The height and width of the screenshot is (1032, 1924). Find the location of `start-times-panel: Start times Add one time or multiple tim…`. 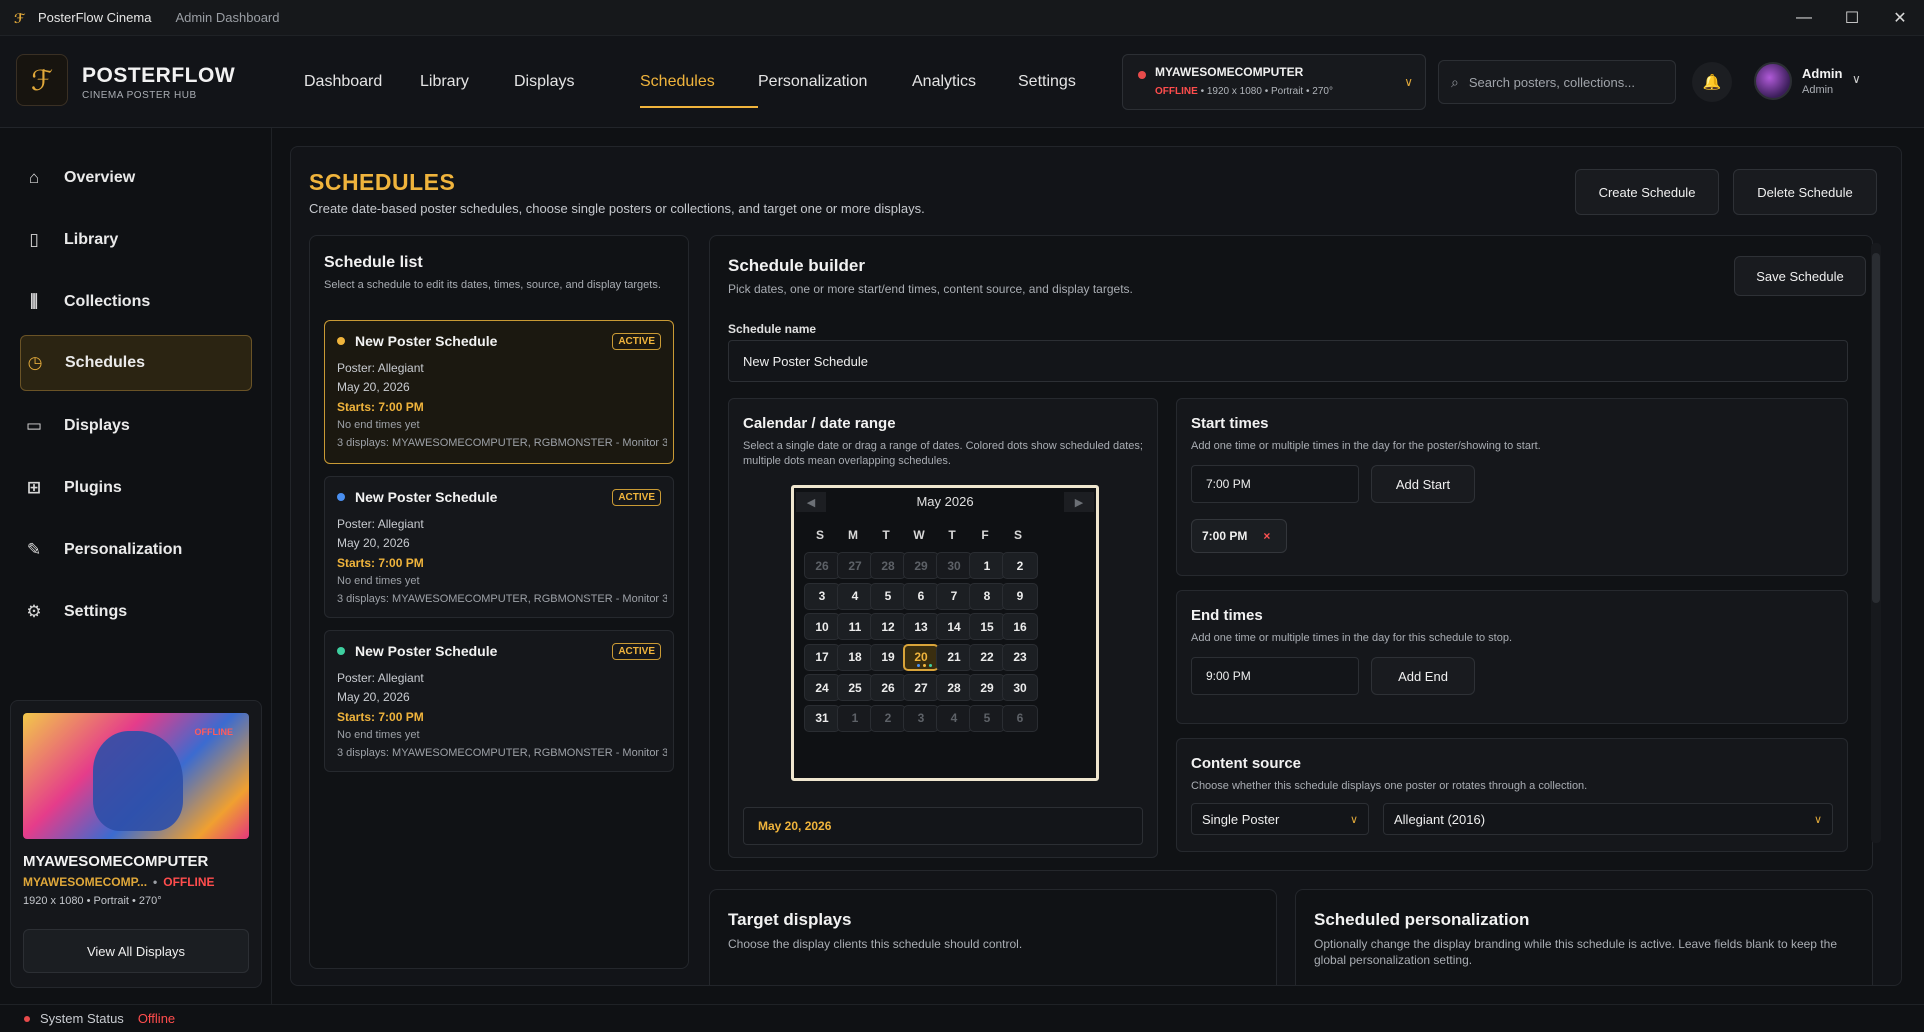

start-times-panel: Start times Add one time or multiple tim… is located at coordinates (1512, 487).